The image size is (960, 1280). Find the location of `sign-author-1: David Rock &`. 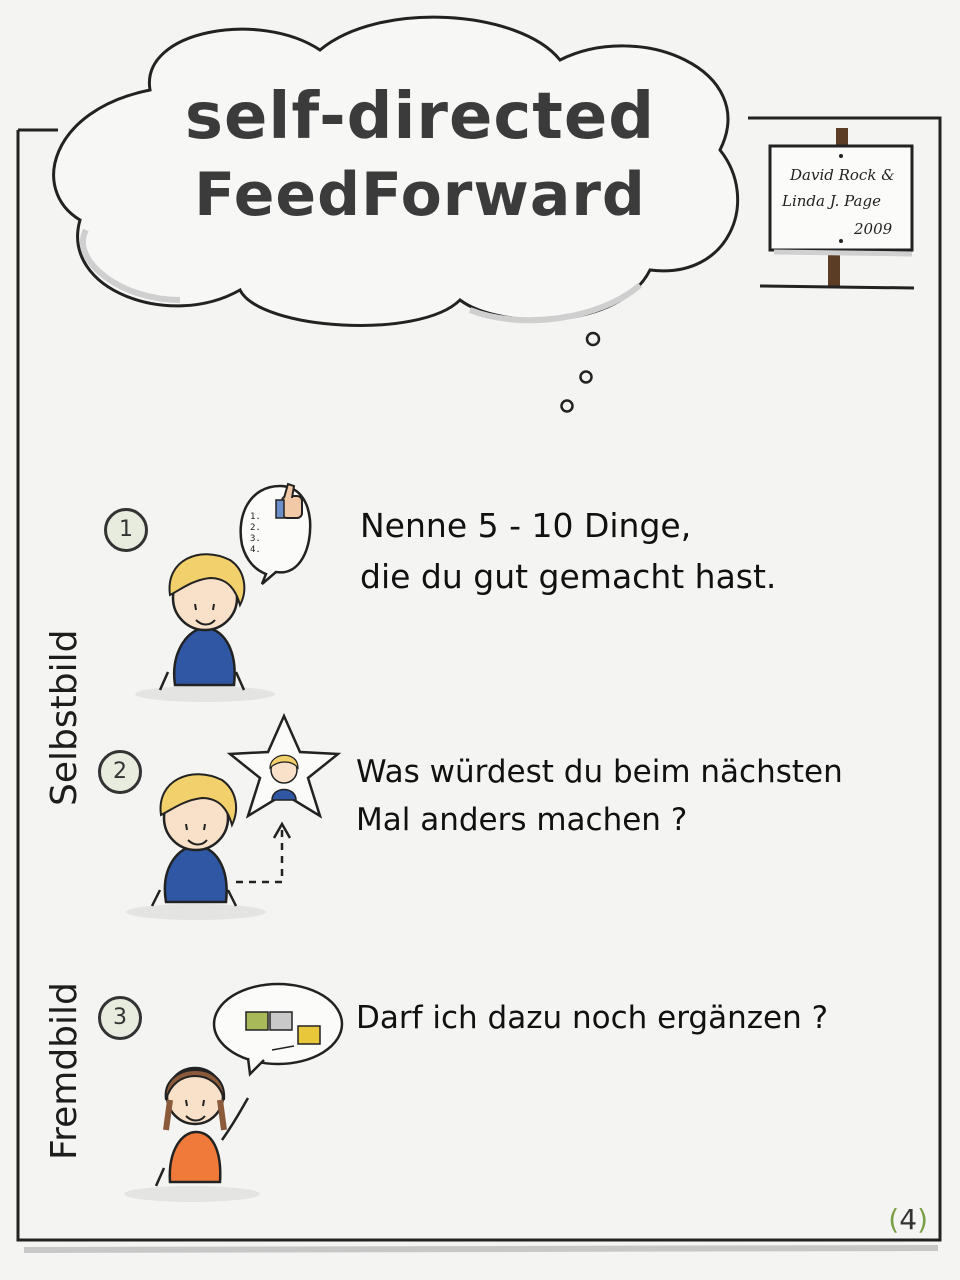

sign-author-1: David Rock & is located at coordinates (842, 175).